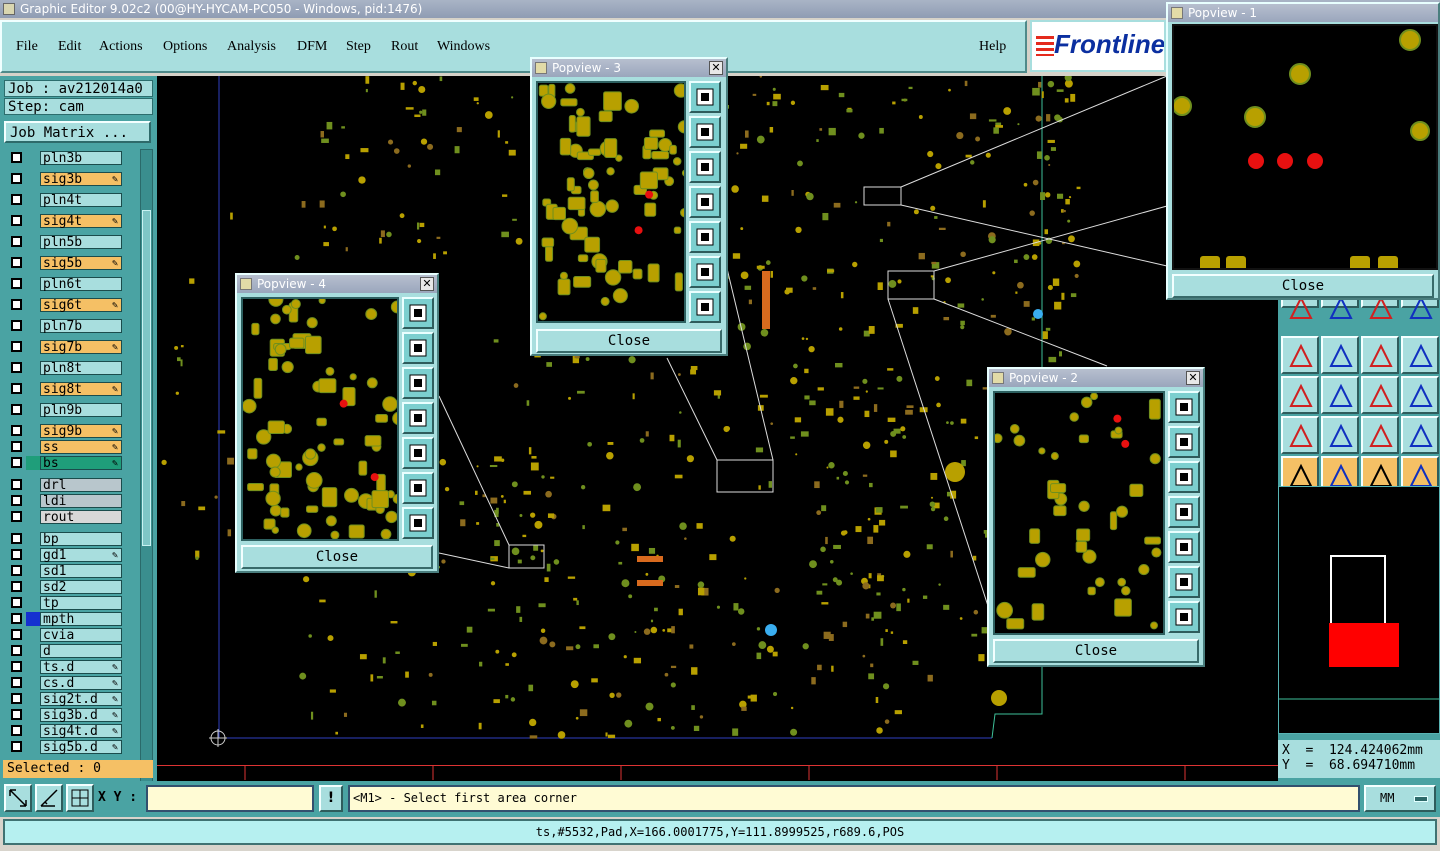 The image size is (1440, 851). I want to click on layer-row-sig8t: sig8t ✎, so click(71, 389).